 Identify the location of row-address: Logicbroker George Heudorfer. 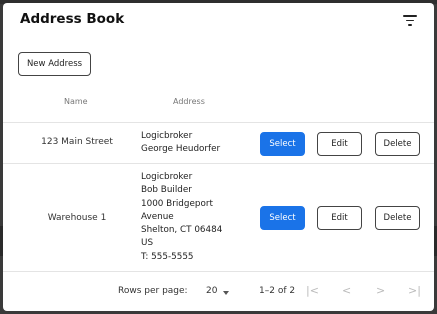
(180, 143).